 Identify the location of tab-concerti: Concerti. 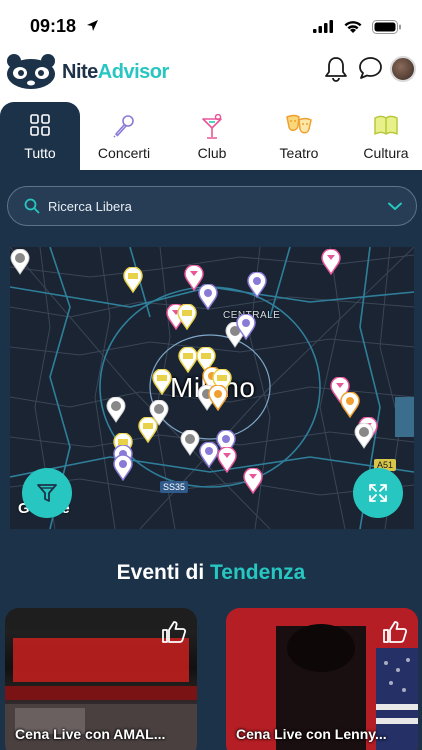
(124, 136).